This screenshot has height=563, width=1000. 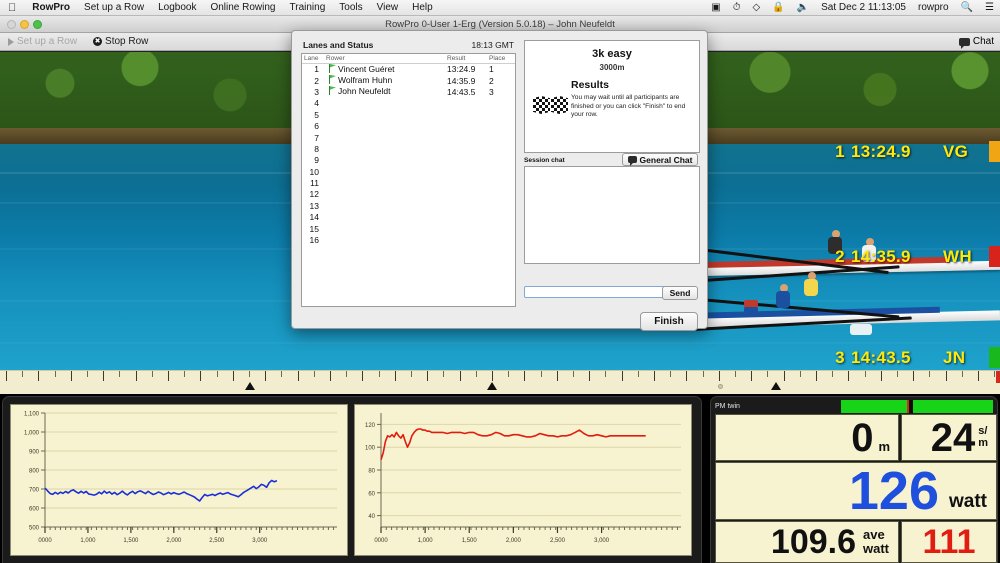 I want to click on table-row: 7, so click(x=408, y=137).